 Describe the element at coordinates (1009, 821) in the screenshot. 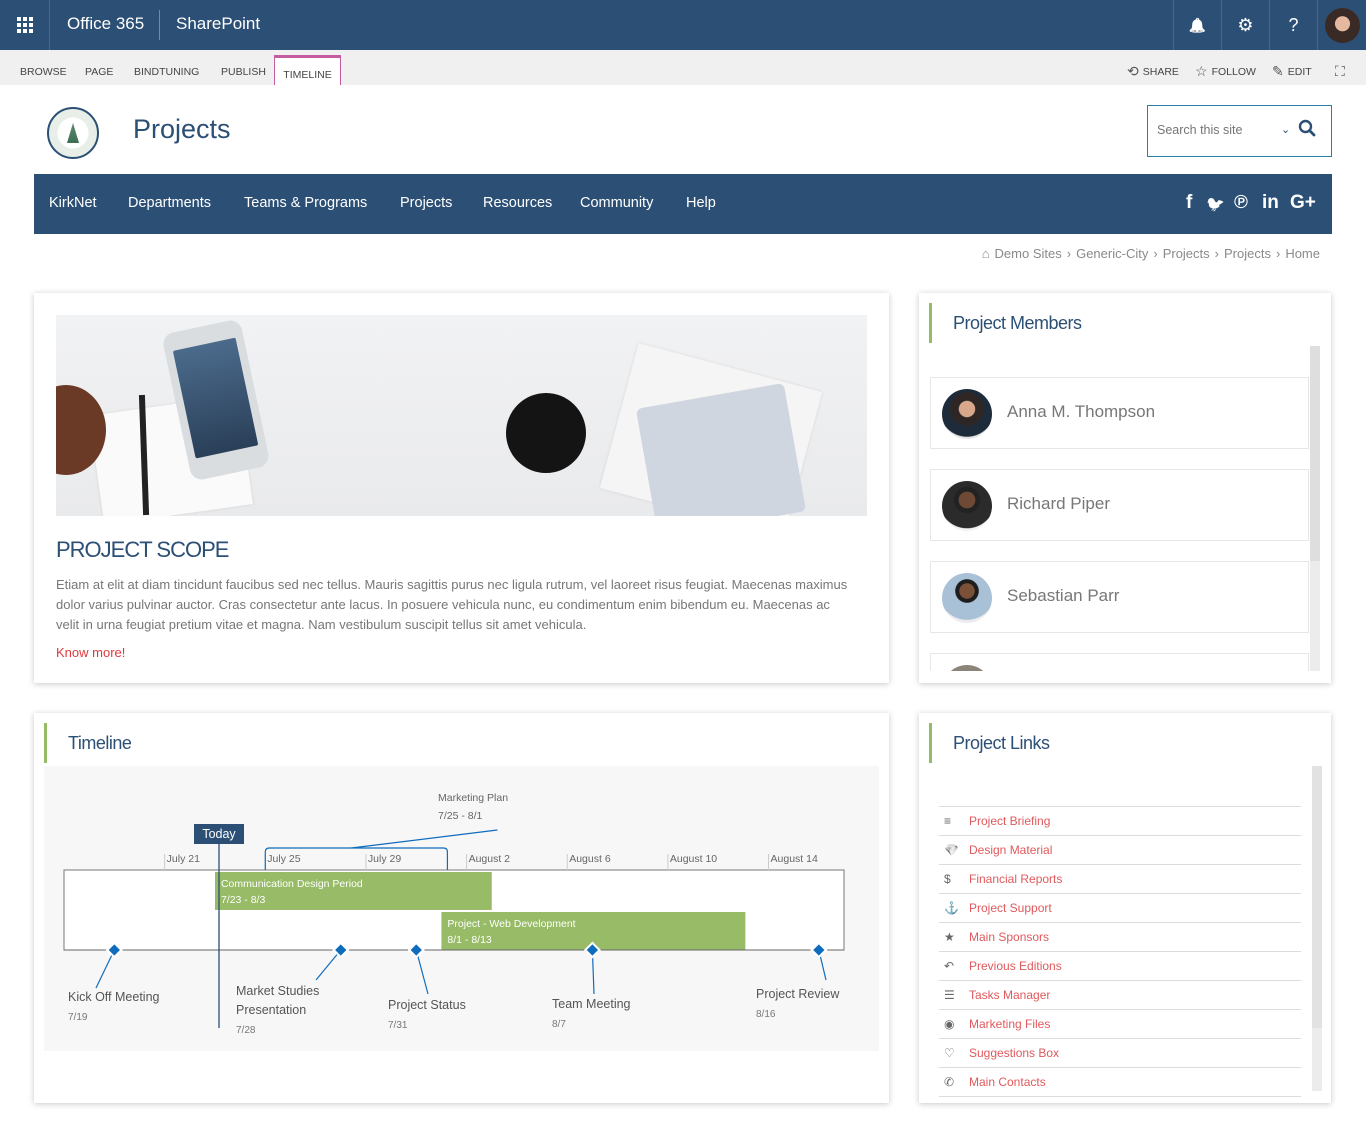

I see `link-label: Project Briefing` at that location.